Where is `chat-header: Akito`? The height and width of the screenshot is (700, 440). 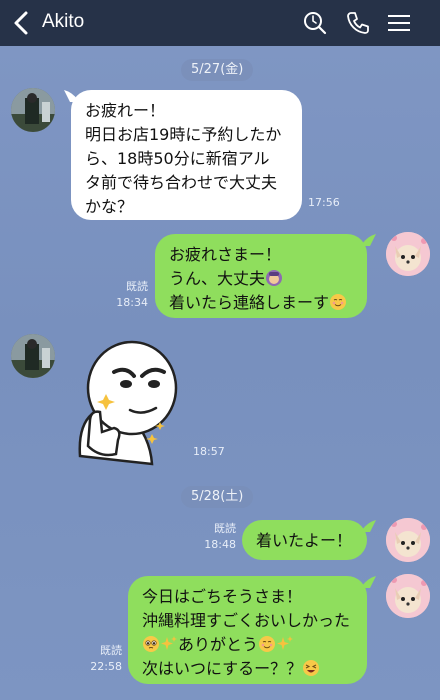
chat-header: Akito is located at coordinates (220, 23).